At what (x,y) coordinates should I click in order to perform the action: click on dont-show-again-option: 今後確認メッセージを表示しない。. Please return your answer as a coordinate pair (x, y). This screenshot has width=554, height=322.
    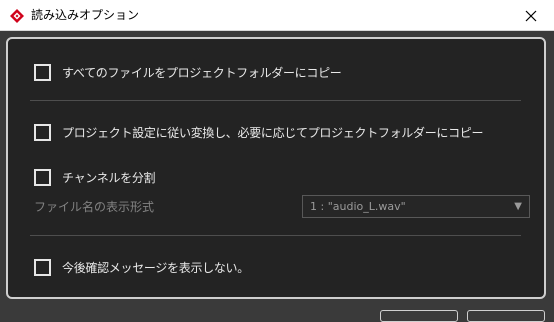
    Looking at the image, I should click on (141, 267).